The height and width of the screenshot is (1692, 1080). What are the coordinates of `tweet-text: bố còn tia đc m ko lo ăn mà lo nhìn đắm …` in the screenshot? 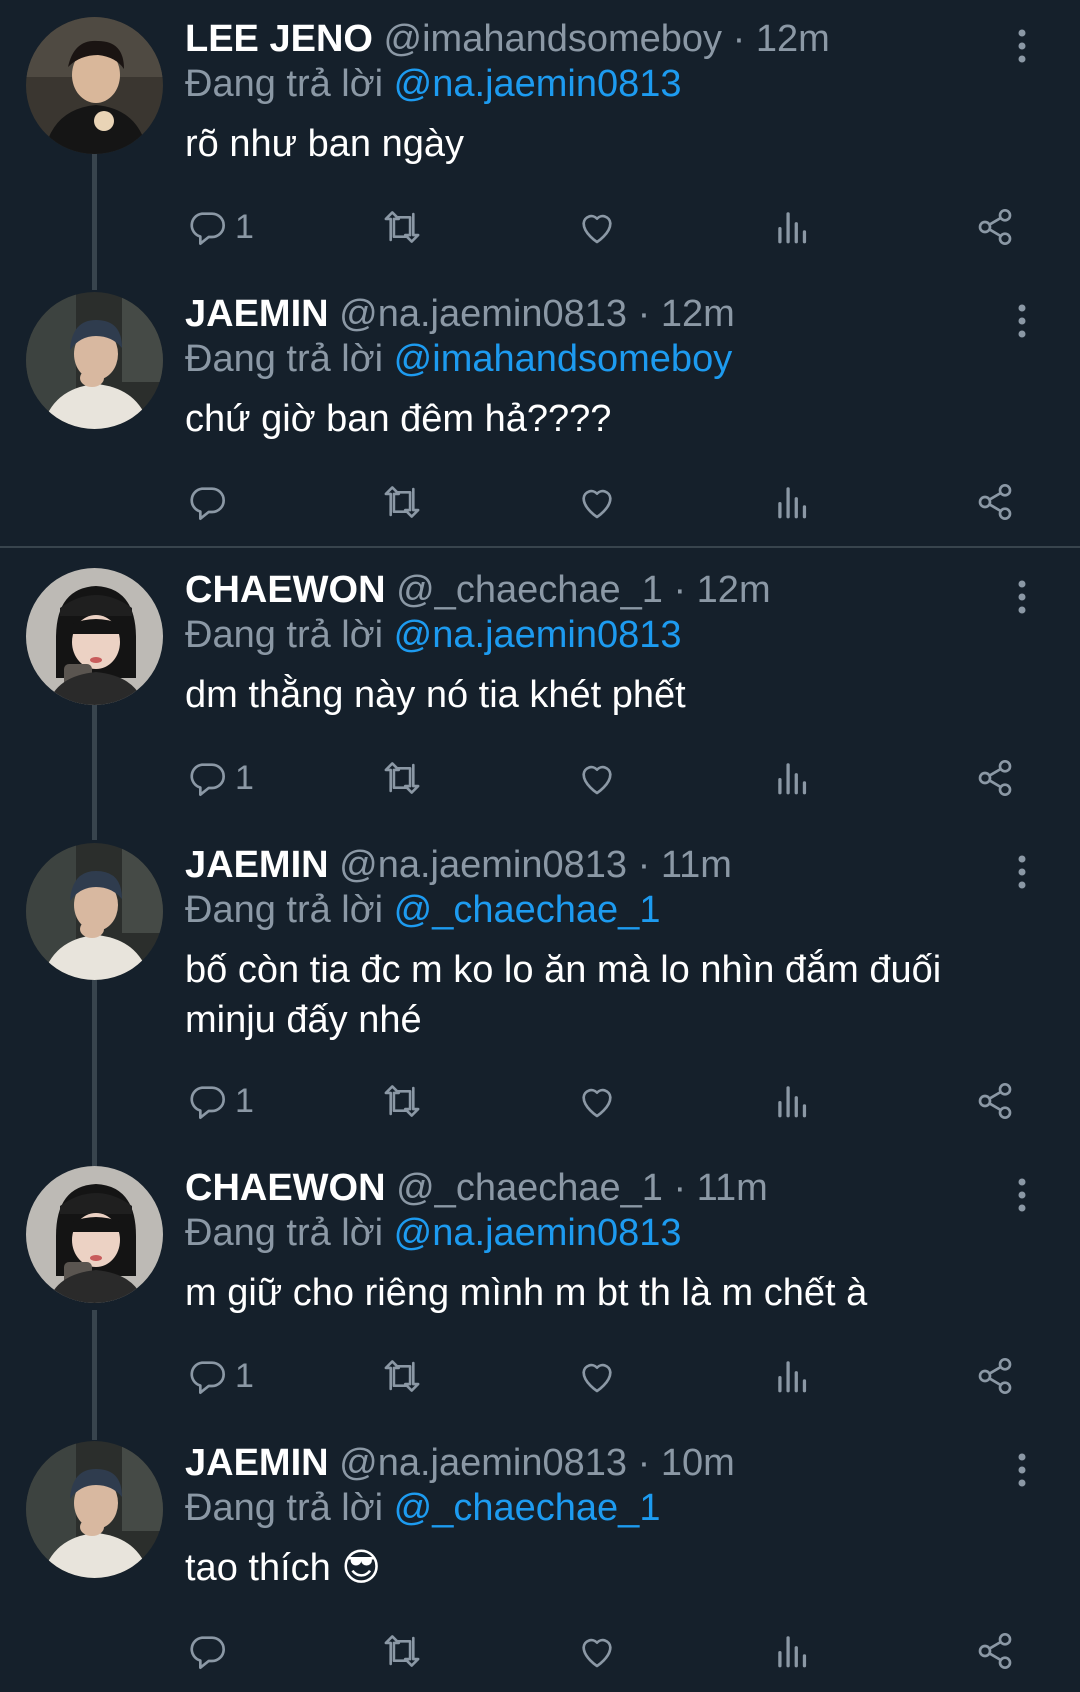 It's located at (563, 995).